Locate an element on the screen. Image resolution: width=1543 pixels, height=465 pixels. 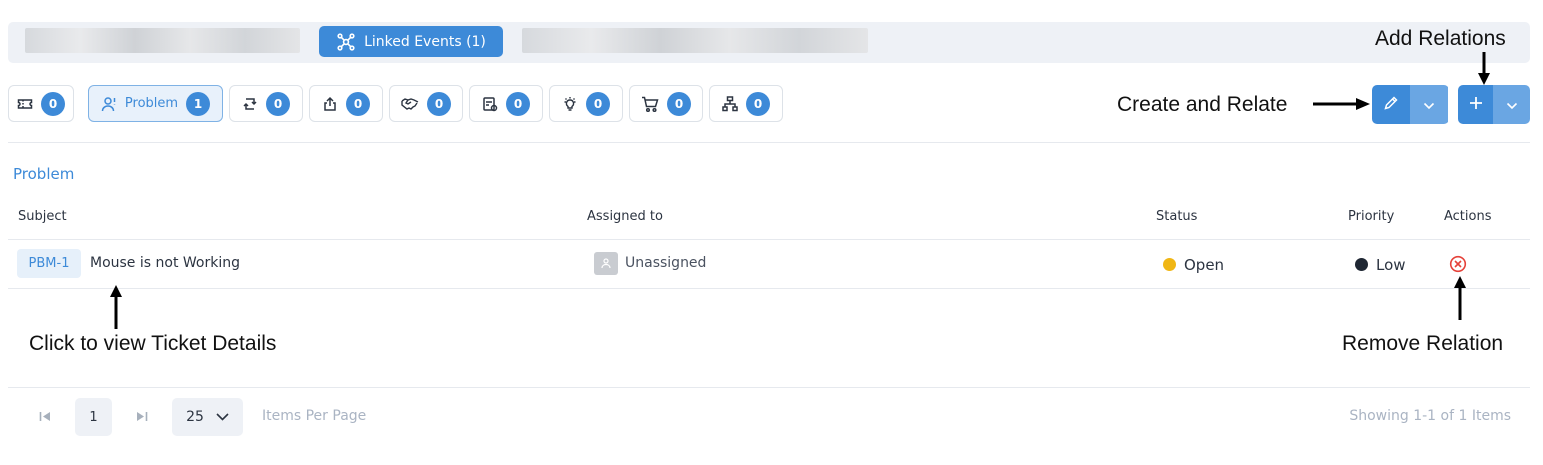
chip-purchases: 0 is located at coordinates (666, 103).